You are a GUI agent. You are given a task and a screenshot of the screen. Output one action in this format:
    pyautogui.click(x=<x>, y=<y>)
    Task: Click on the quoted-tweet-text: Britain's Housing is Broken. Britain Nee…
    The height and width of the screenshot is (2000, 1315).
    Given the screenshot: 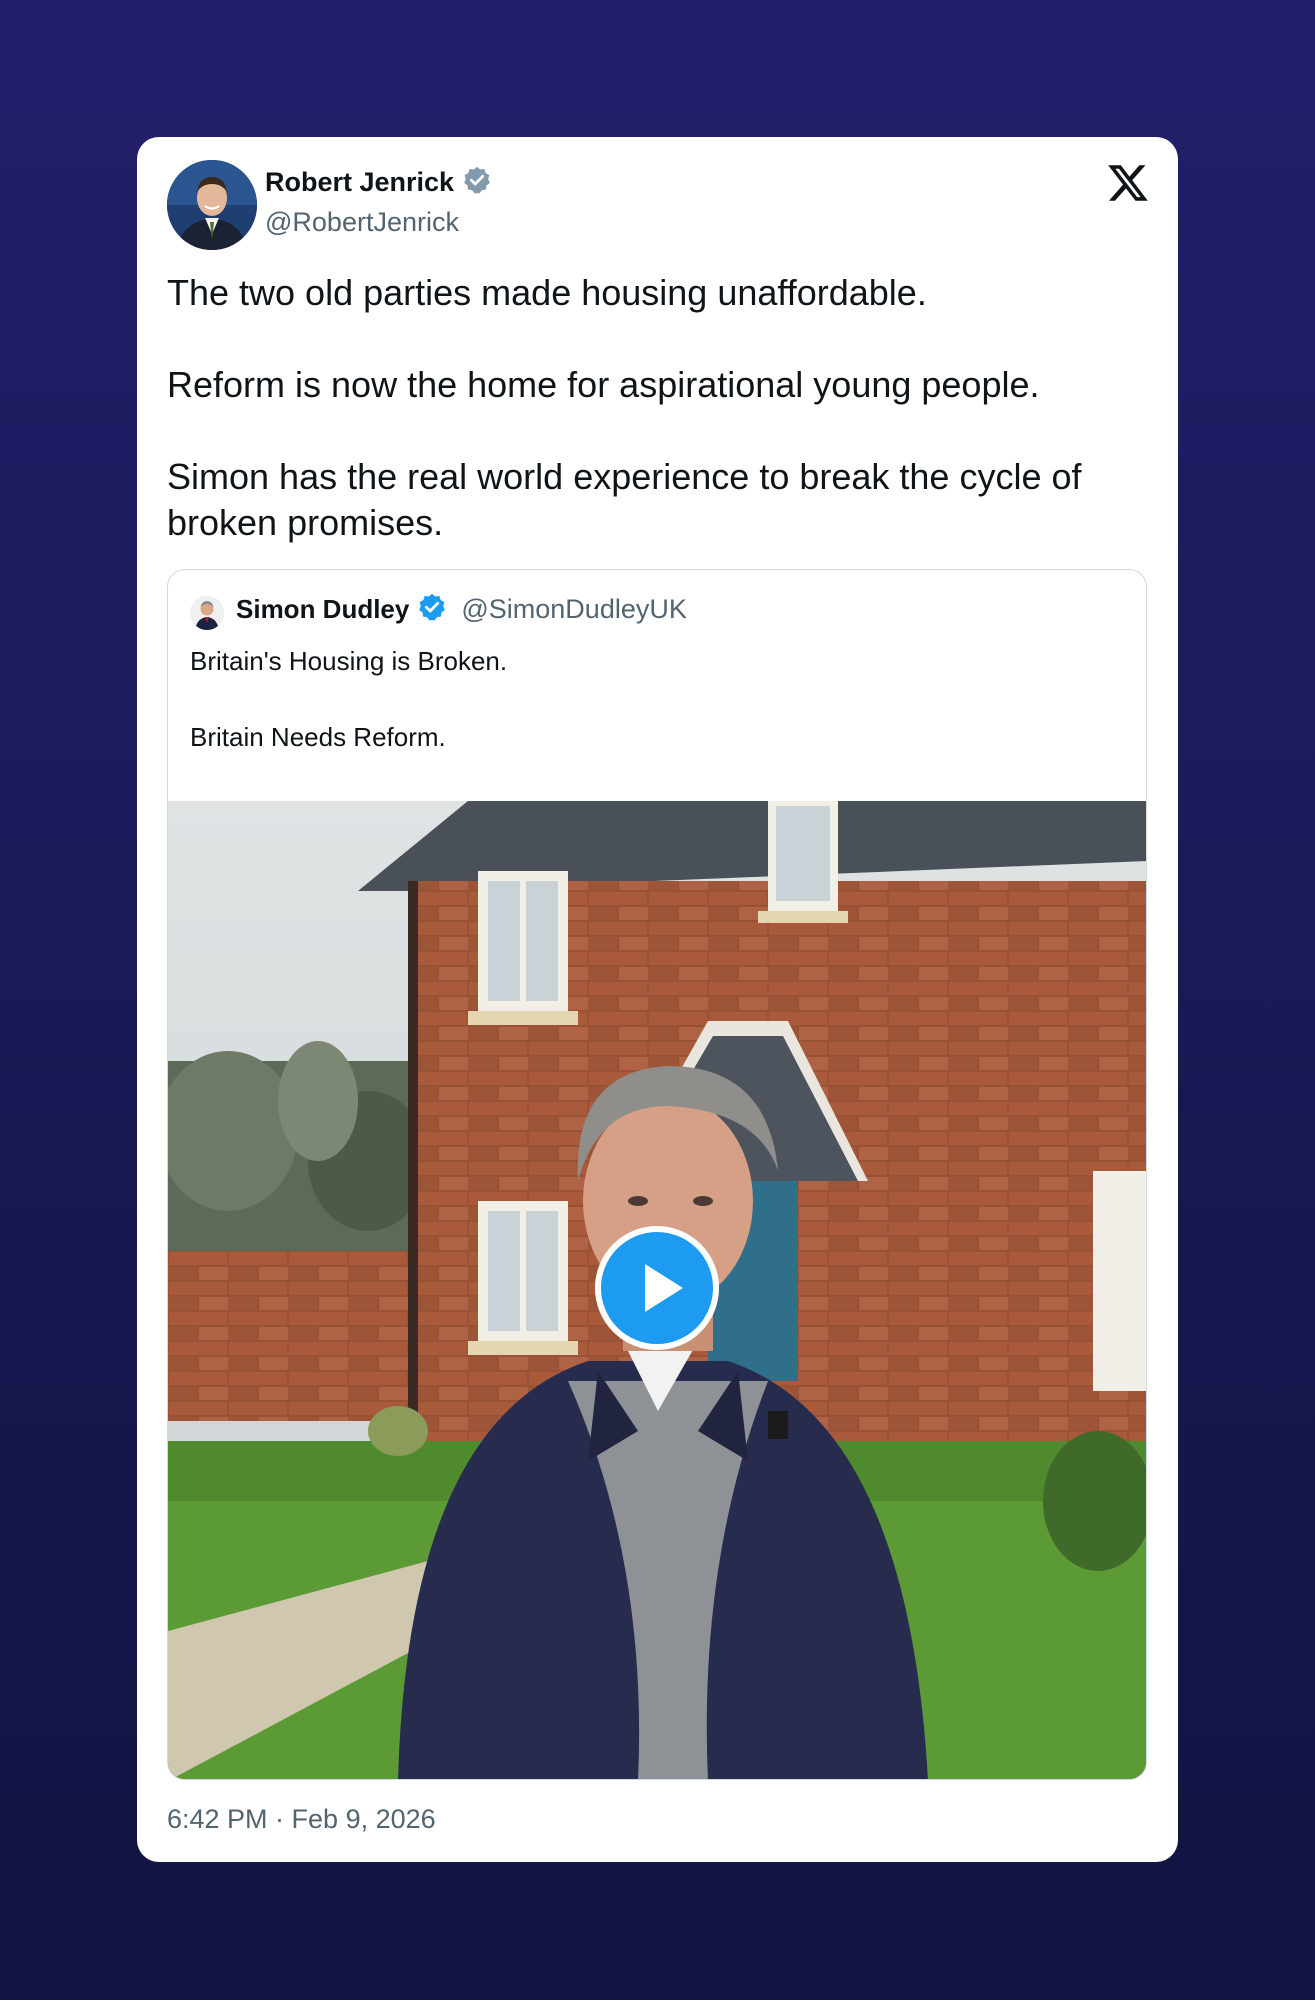 What is the action you would take?
    pyautogui.click(x=349, y=699)
    